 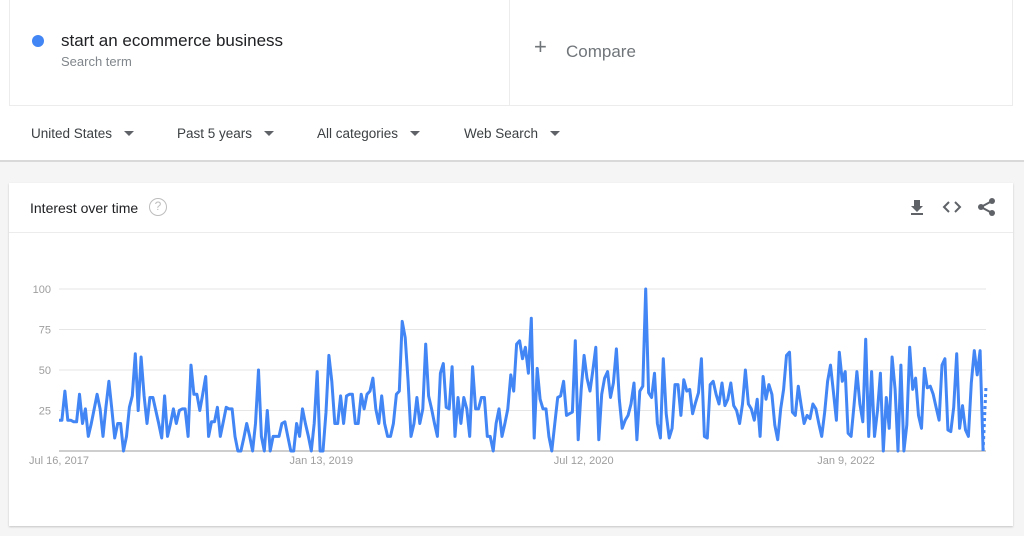 What do you see at coordinates (584, 461) in the screenshot?
I see `x-tick-label: Jul 12, 2020` at bounding box center [584, 461].